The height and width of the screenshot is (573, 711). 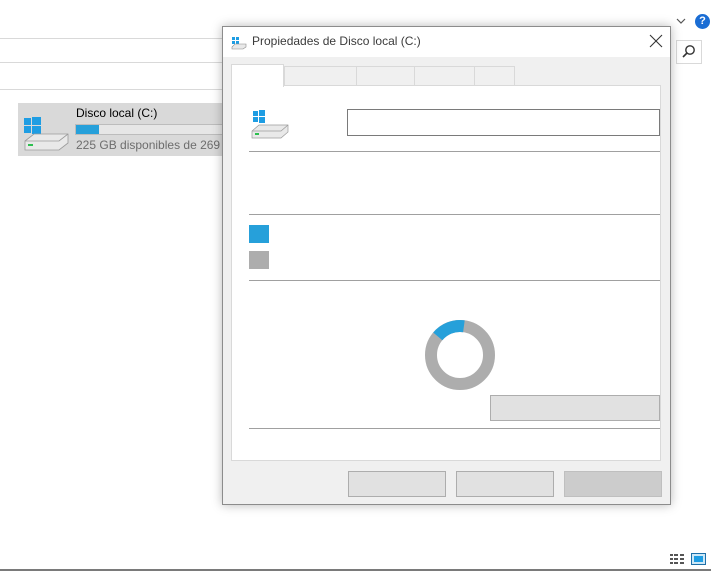 What do you see at coordinates (613, 484) in the screenshot?
I see `apply-button` at bounding box center [613, 484].